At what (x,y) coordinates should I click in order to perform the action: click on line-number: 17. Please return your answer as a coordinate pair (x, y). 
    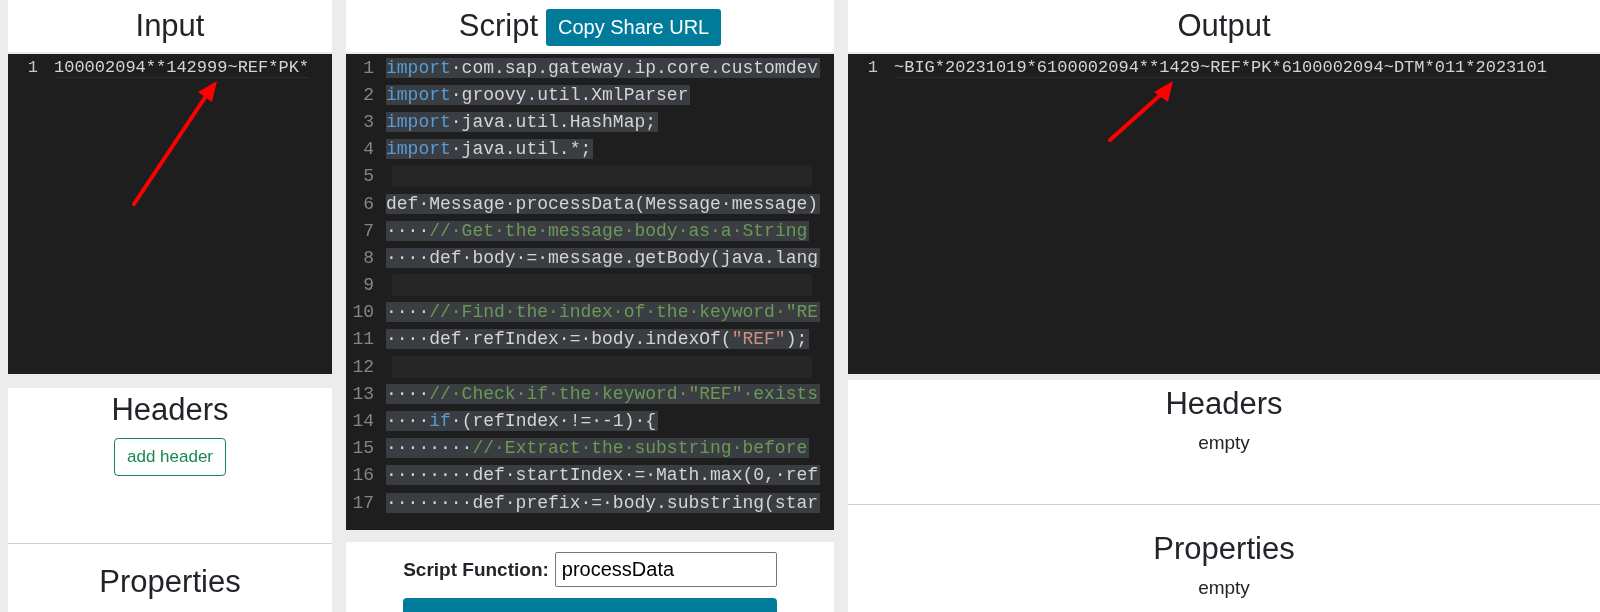
    Looking at the image, I should click on (363, 502).